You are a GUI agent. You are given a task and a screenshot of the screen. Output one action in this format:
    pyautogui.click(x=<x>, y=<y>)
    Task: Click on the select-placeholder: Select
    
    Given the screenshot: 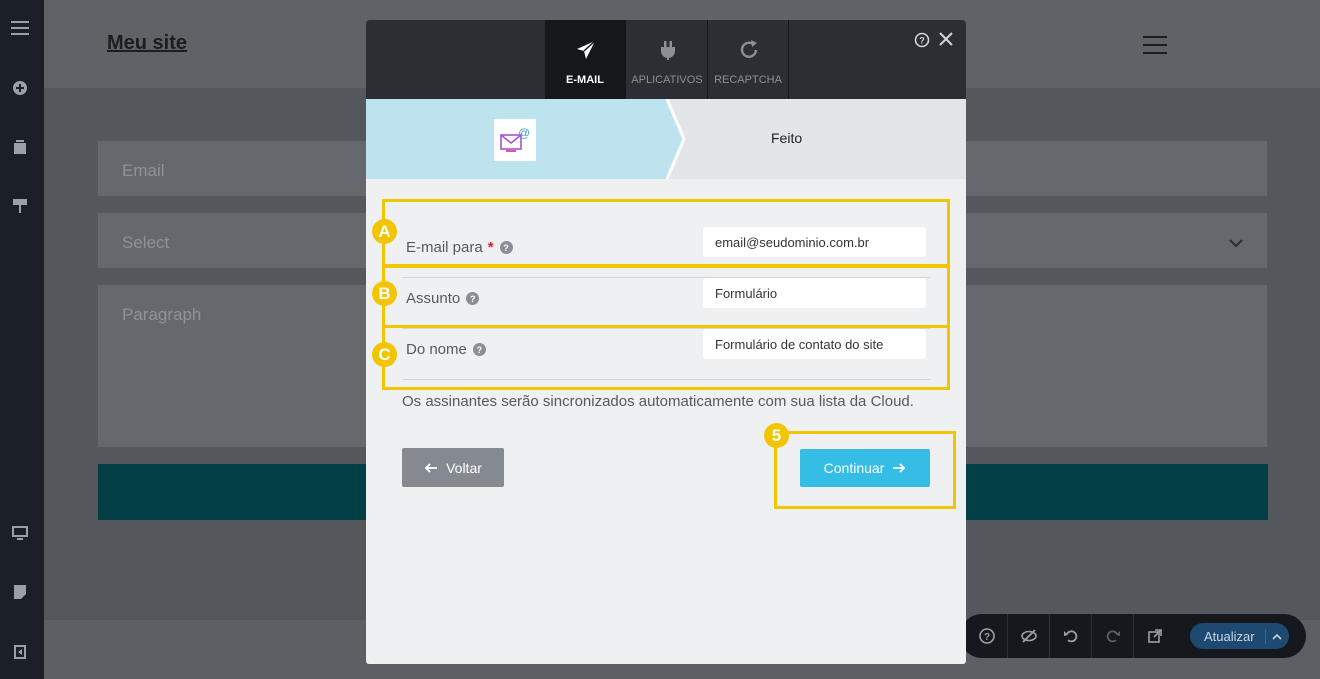 What is the action you would take?
    pyautogui.click(x=146, y=242)
    